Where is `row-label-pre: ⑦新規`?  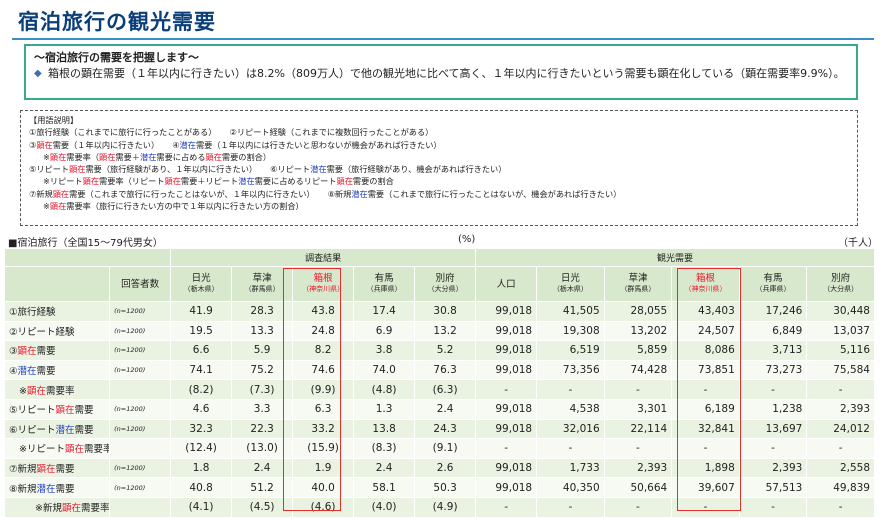 row-label-pre: ⑦新規 is located at coordinates (23, 470).